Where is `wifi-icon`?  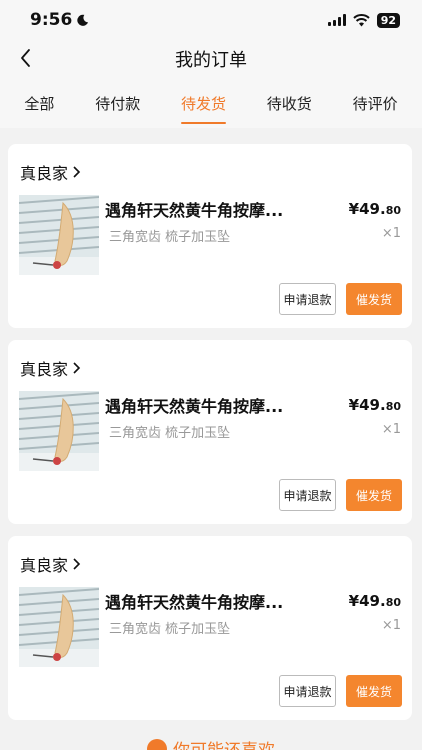
wifi-icon is located at coordinates (361, 19).